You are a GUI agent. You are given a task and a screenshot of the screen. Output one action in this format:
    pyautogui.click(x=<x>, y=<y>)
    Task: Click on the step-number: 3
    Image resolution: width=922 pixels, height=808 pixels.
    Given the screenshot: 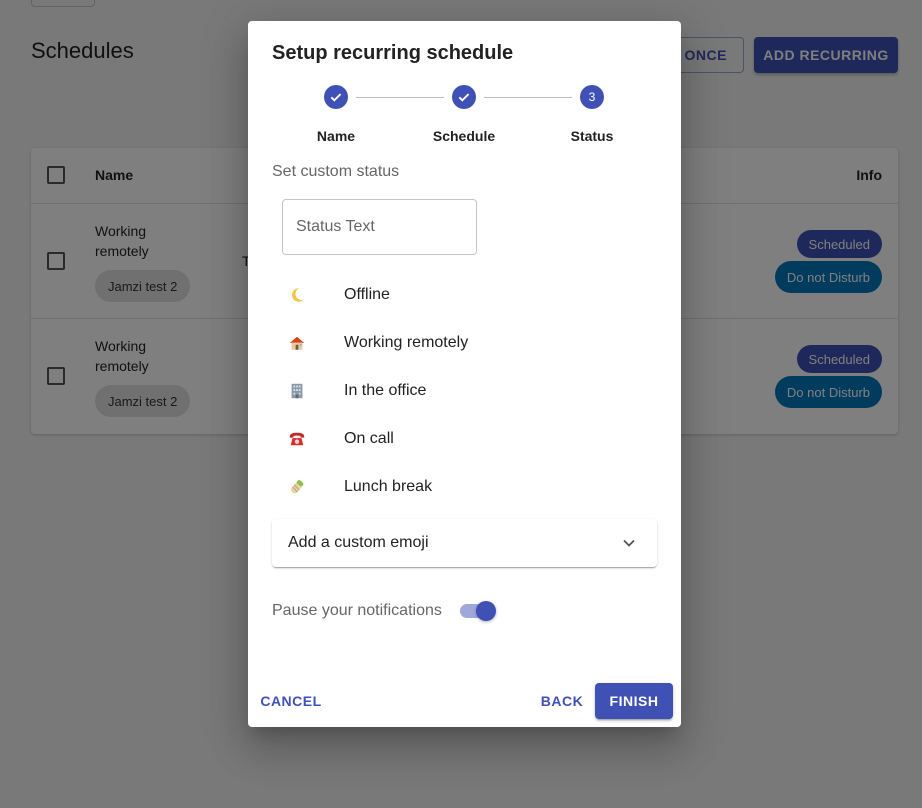 What is the action you would take?
    pyautogui.click(x=592, y=97)
    